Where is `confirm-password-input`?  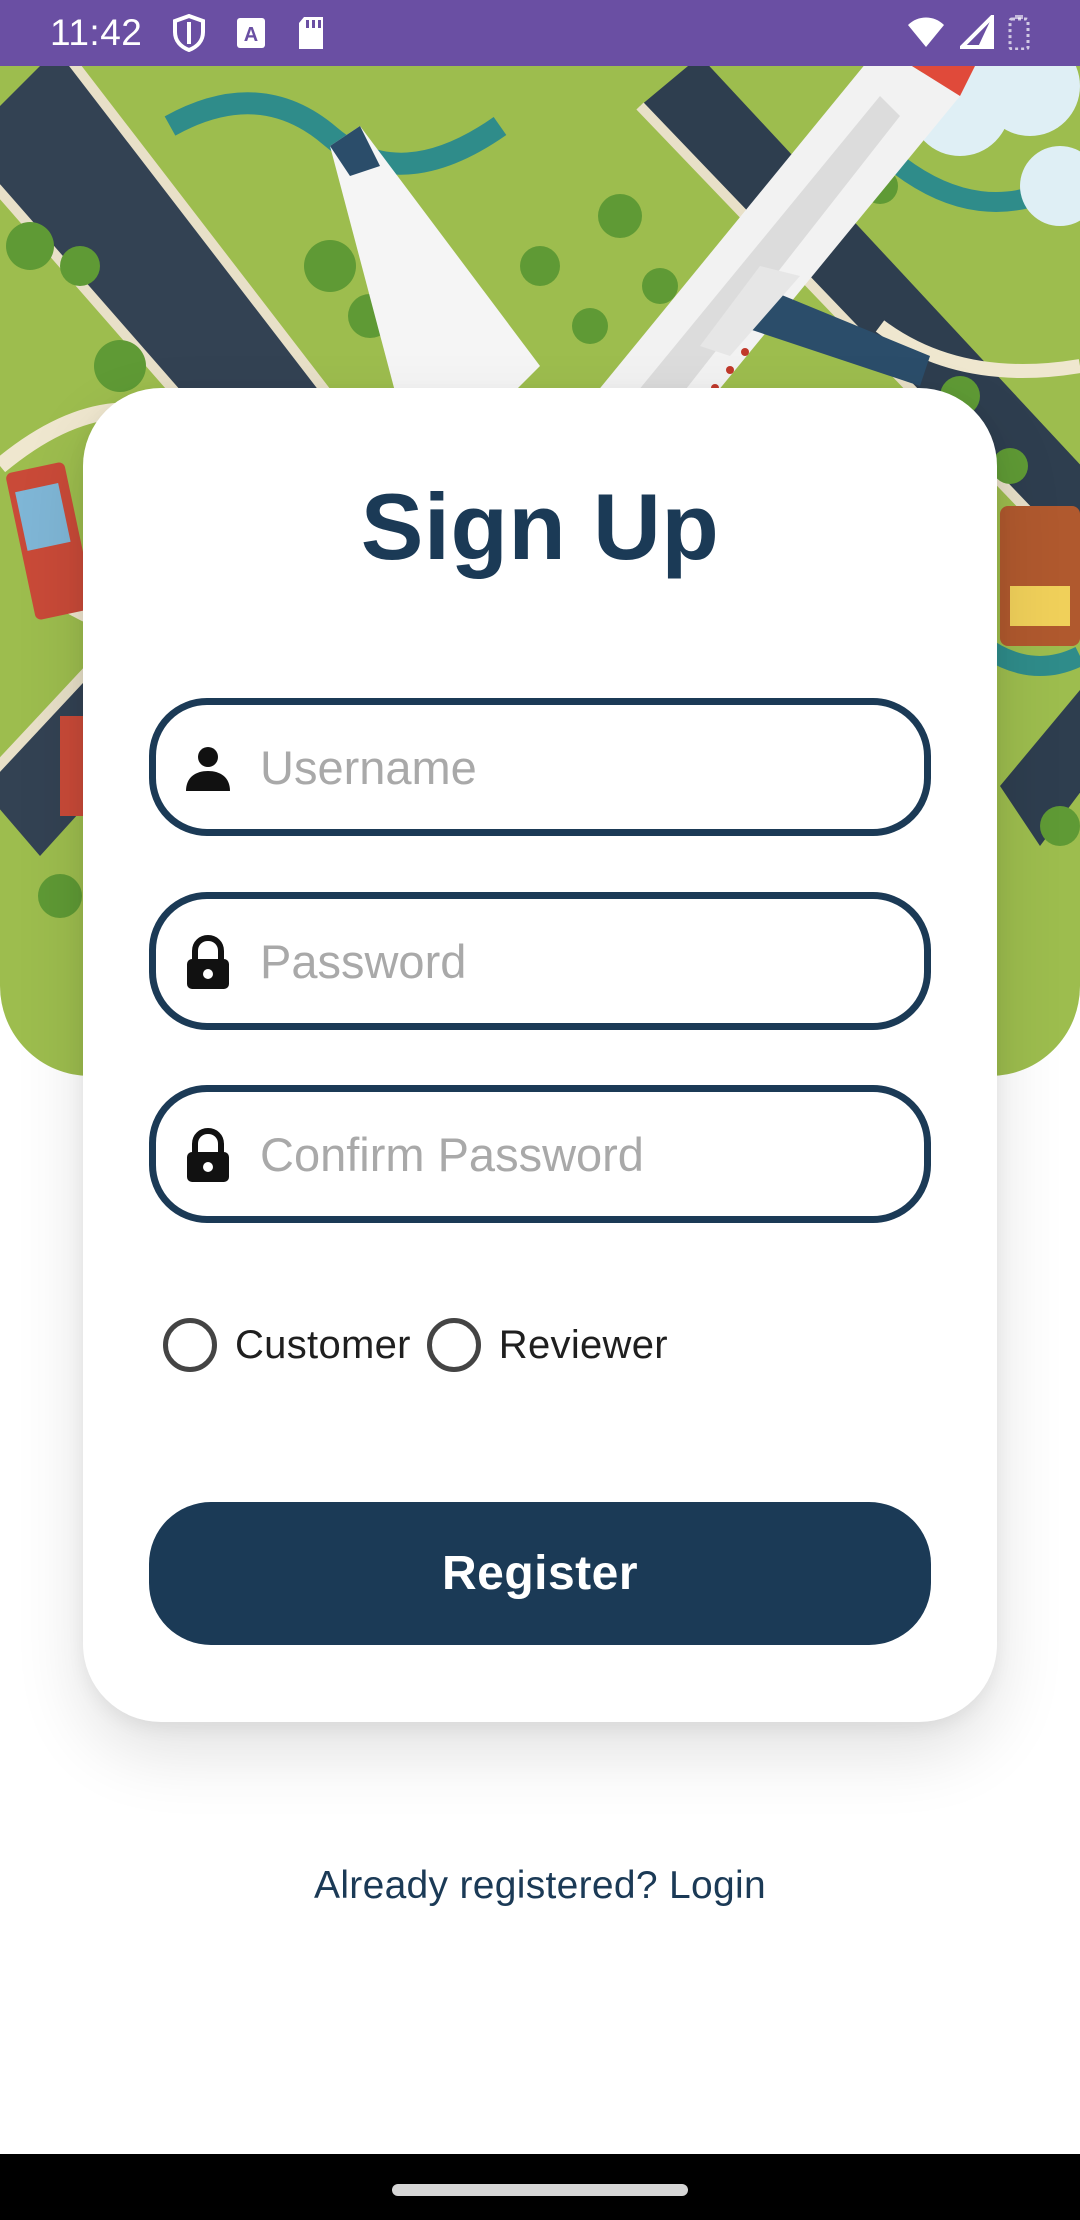 confirm-password-input is located at coordinates (577, 1154).